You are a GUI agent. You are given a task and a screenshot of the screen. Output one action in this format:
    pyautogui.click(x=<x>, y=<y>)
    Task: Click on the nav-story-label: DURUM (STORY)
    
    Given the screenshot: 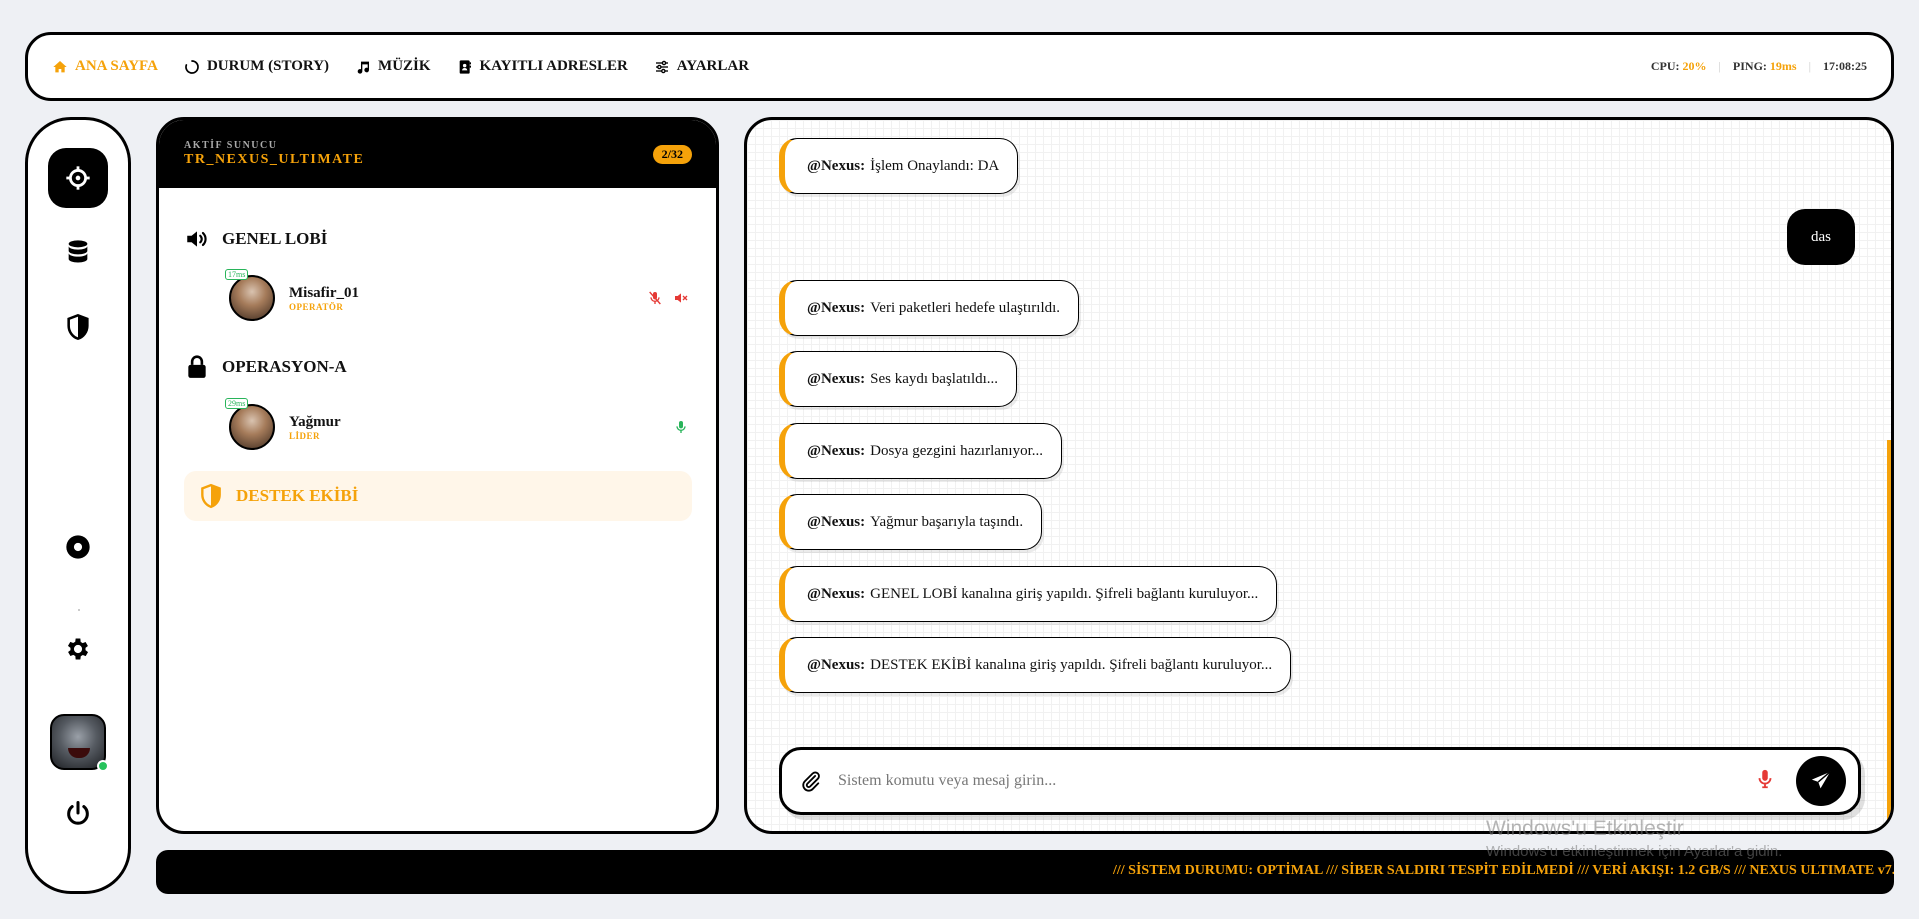 What is the action you would take?
    pyautogui.click(x=268, y=66)
    